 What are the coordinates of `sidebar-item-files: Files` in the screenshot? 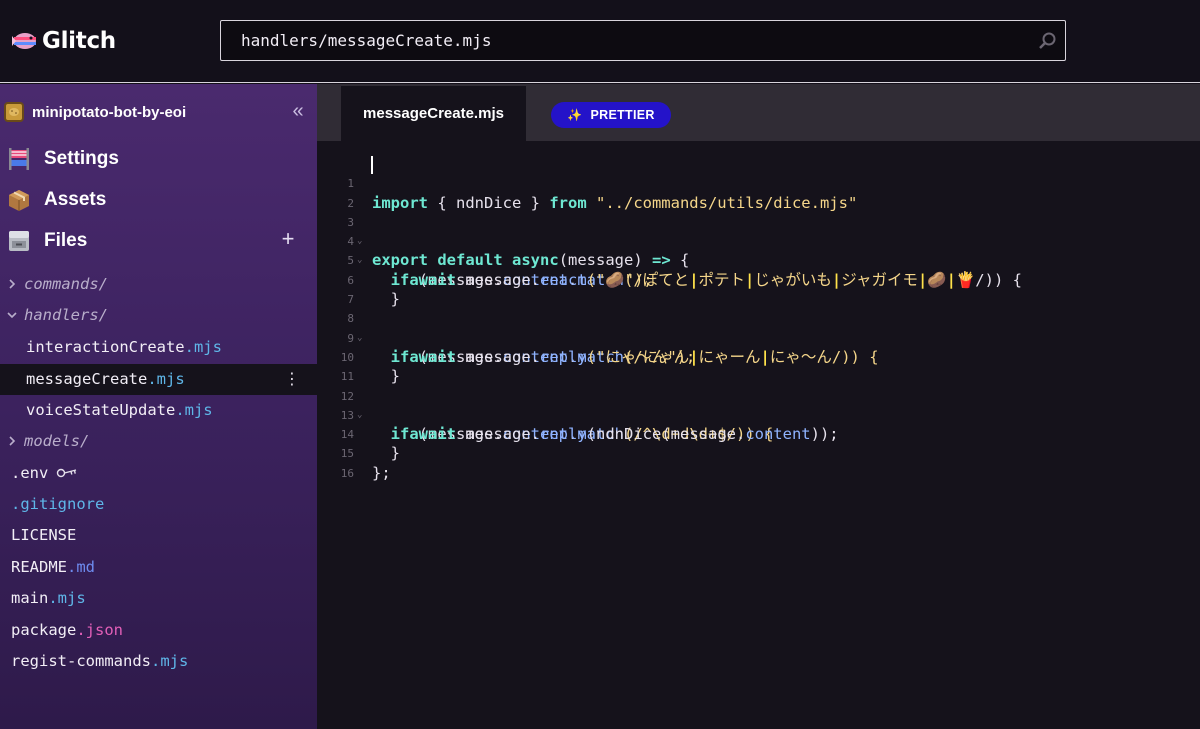 It's located at (46, 241).